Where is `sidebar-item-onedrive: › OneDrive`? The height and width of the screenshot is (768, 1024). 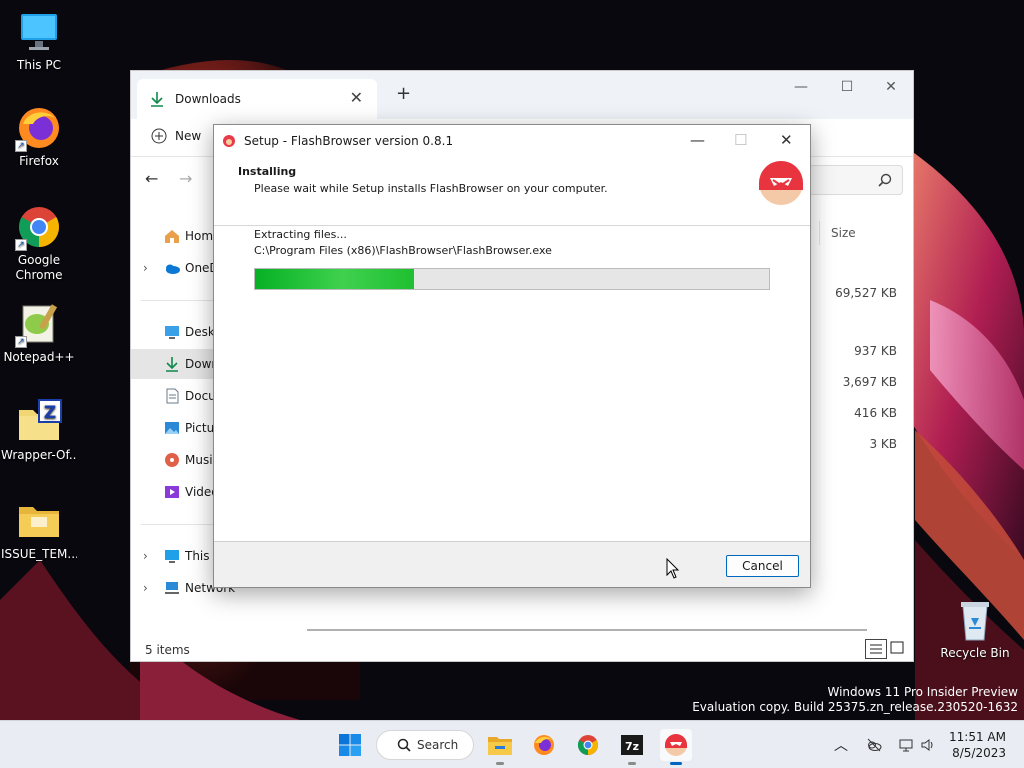 sidebar-item-onedrive: › OneDrive is located at coordinates (173, 268).